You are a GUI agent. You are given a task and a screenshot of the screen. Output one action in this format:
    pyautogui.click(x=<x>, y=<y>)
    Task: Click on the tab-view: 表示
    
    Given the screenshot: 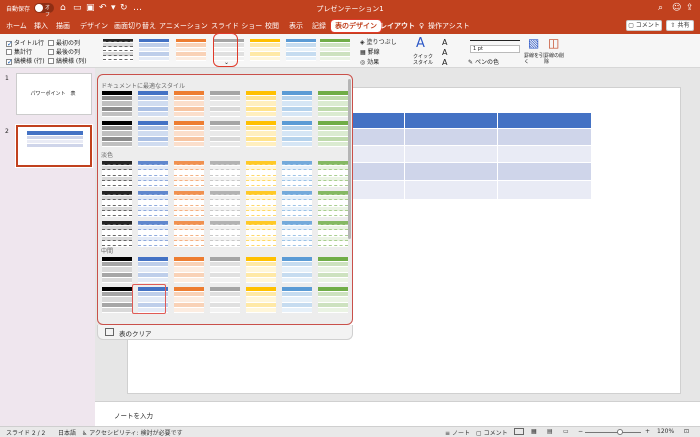 What is the action you would take?
    pyautogui.click(x=296, y=26)
    